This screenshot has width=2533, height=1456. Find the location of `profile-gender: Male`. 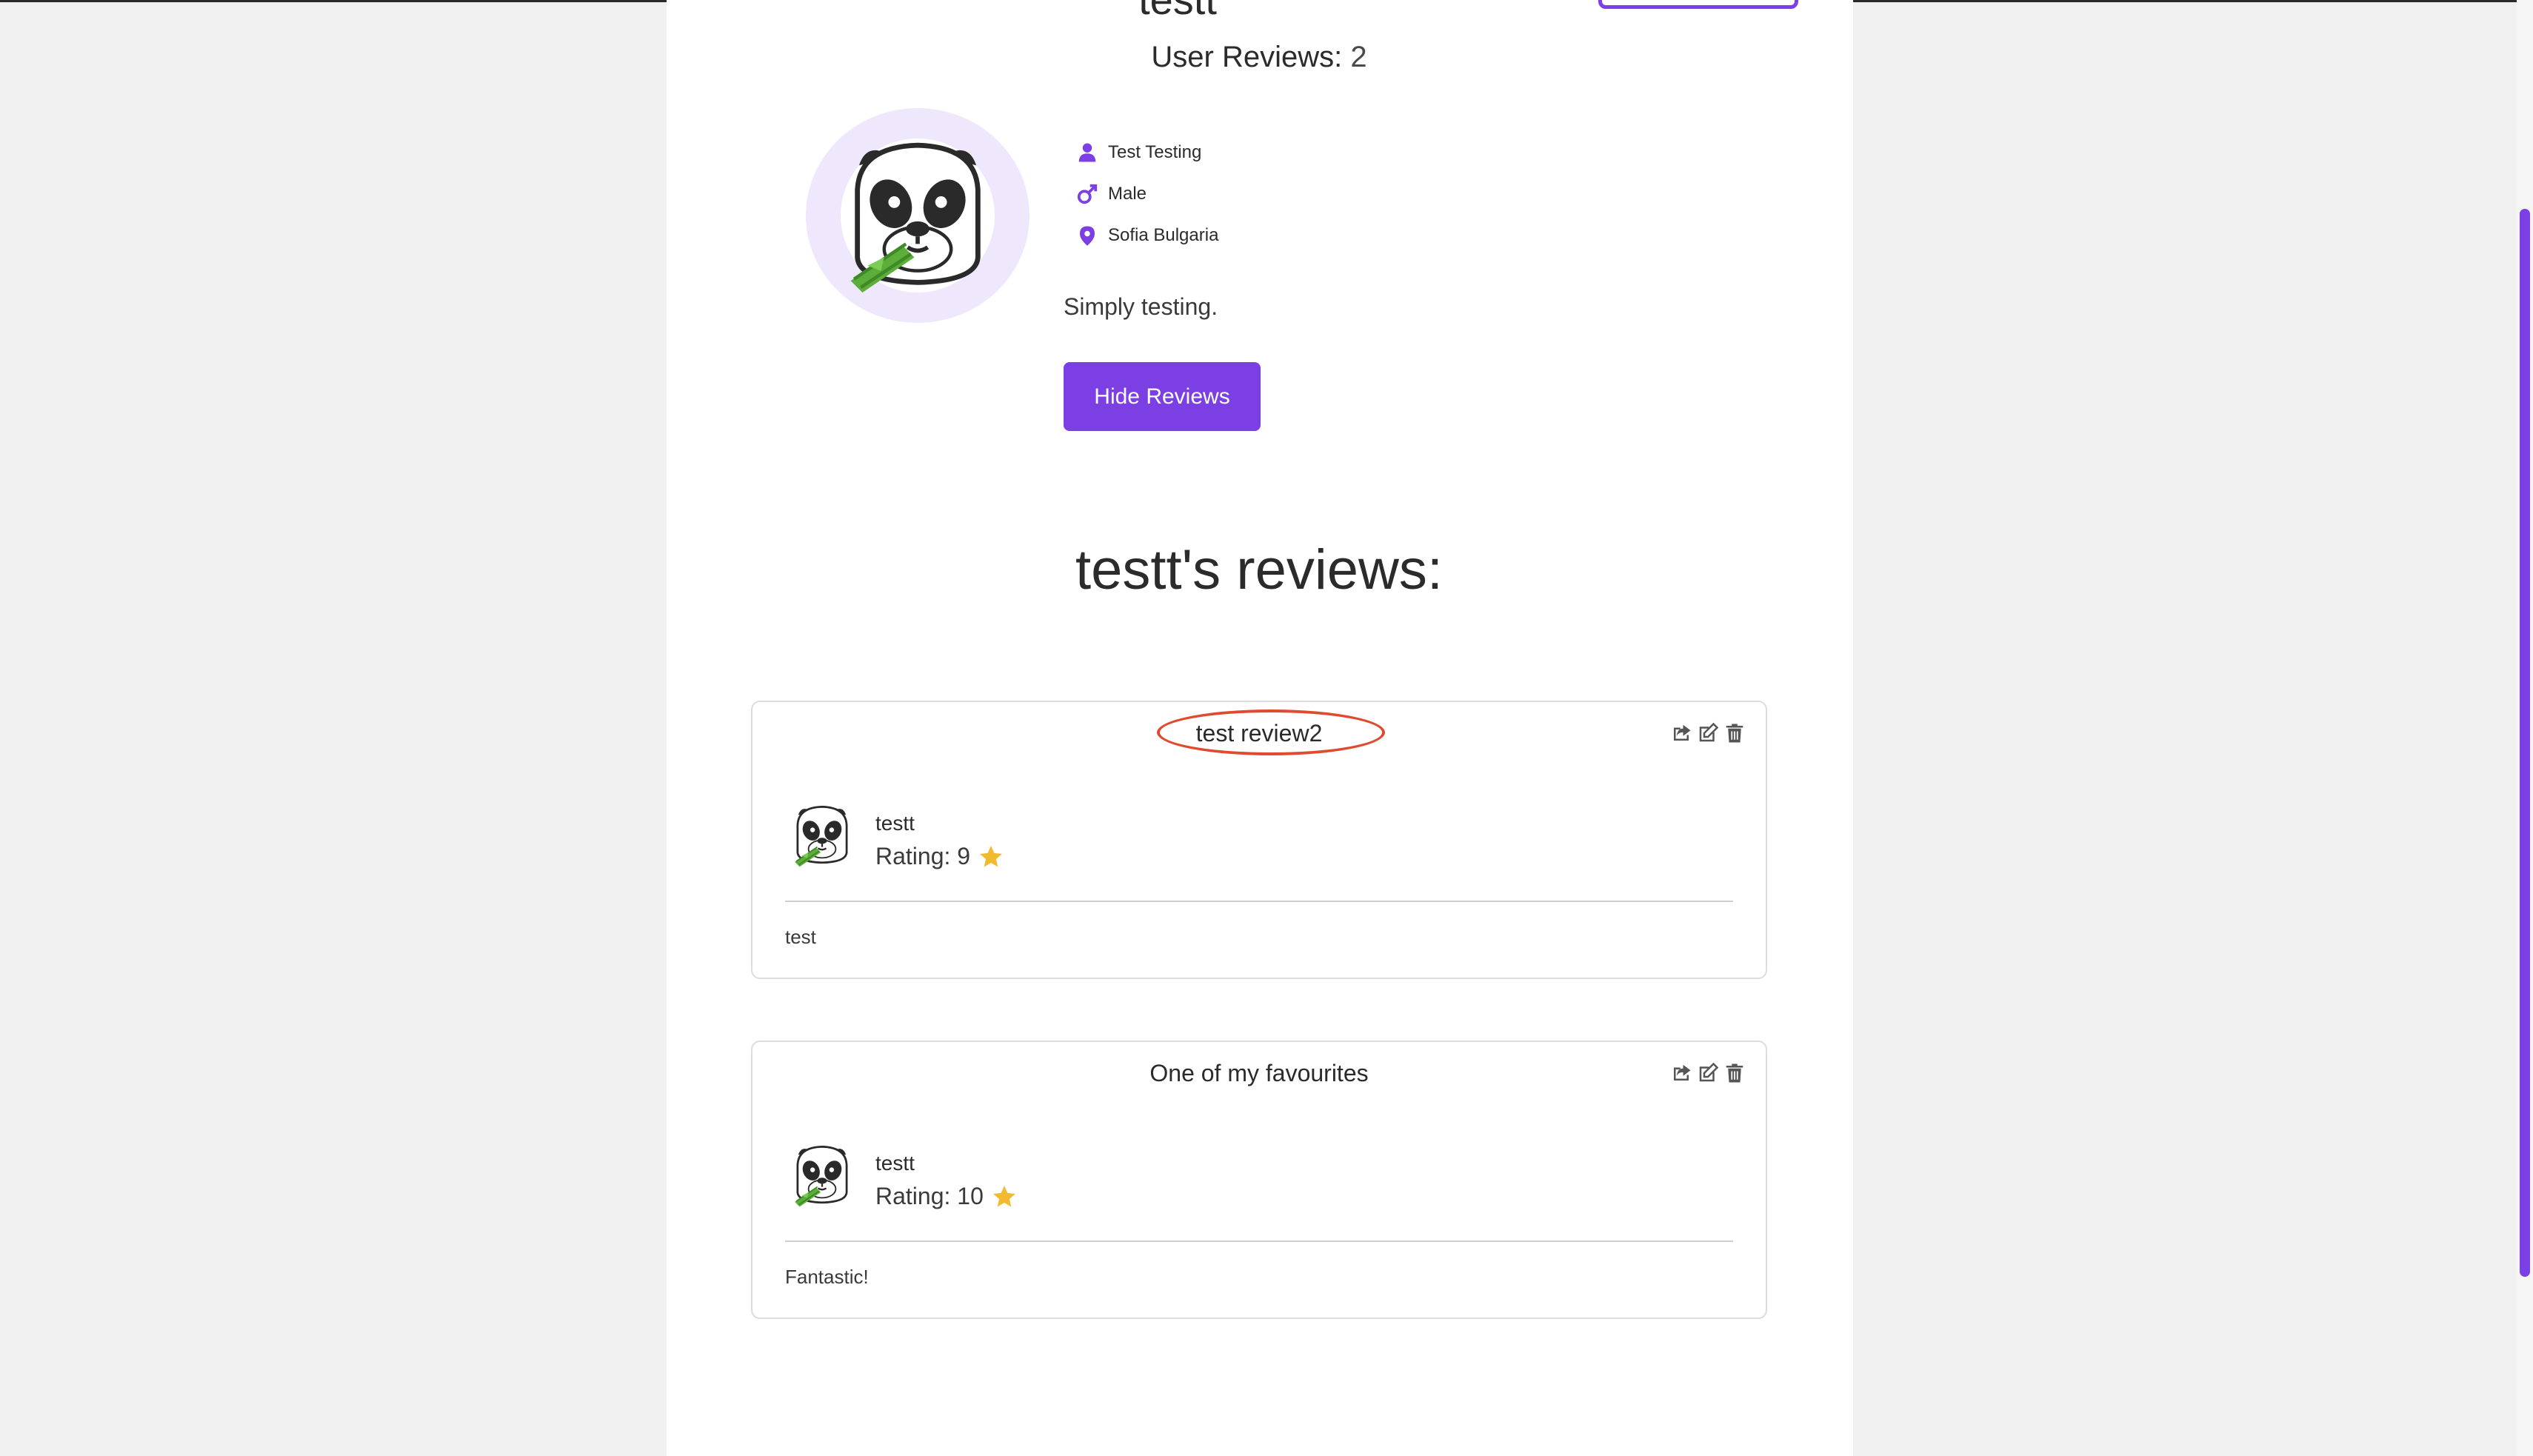

profile-gender: Male is located at coordinates (1127, 194).